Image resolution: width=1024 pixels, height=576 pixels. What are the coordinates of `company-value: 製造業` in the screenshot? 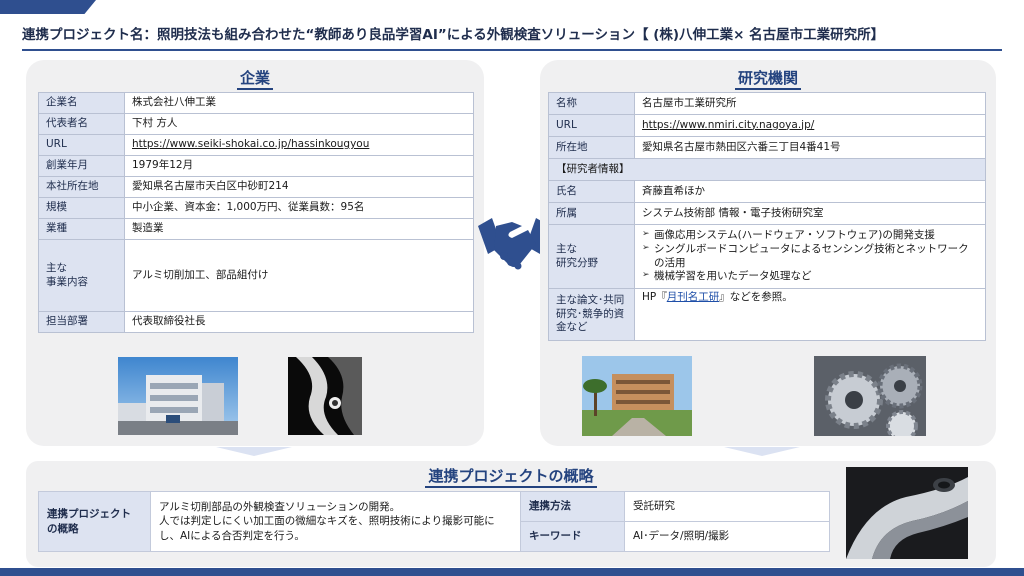 It's located at (299, 229).